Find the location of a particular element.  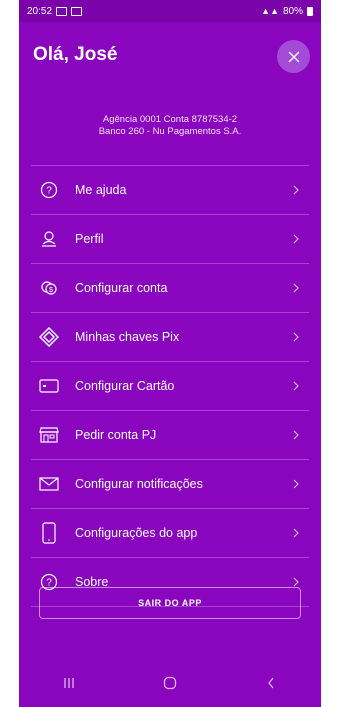

menu-item-label: Me ajuda is located at coordinates (101, 190).